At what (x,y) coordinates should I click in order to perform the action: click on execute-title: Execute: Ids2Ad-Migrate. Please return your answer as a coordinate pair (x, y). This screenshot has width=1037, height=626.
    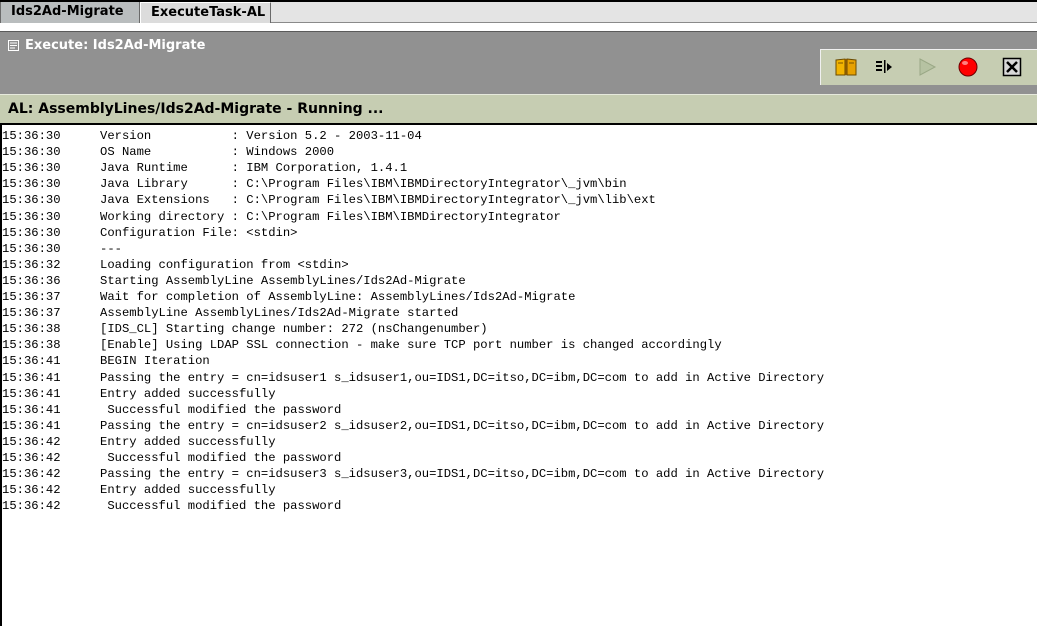
    Looking at the image, I should click on (106, 45).